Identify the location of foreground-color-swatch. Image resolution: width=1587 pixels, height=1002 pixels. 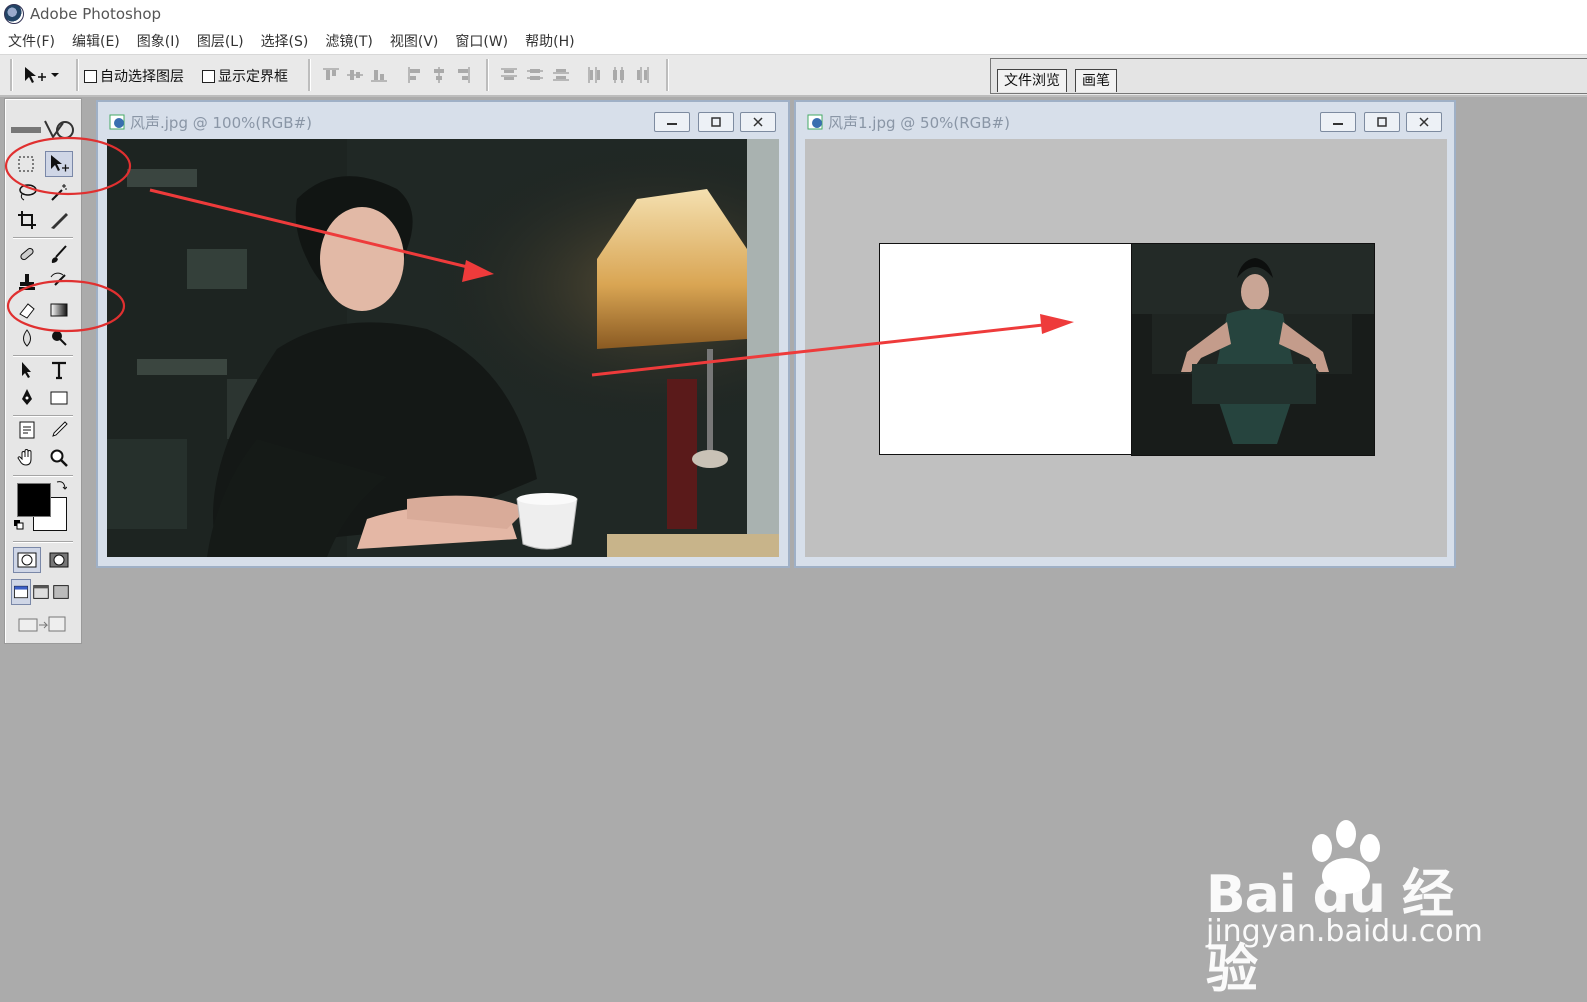
(34, 500).